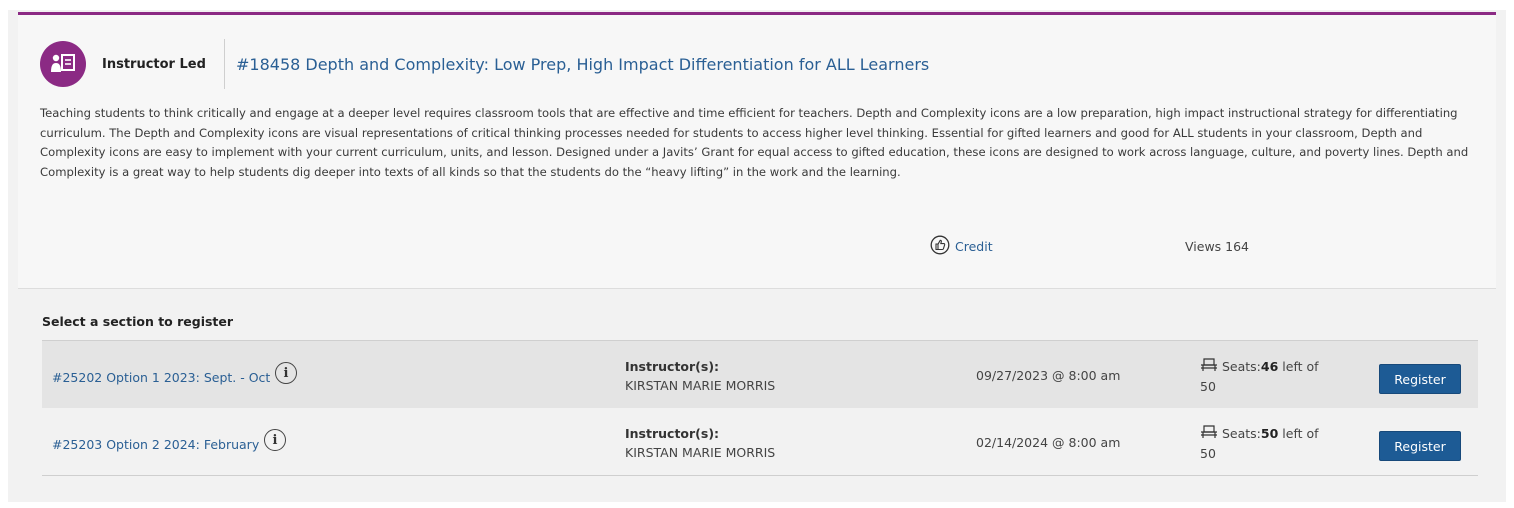  What do you see at coordinates (154, 64) in the screenshot?
I see `course-type-label: Instructor Led` at bounding box center [154, 64].